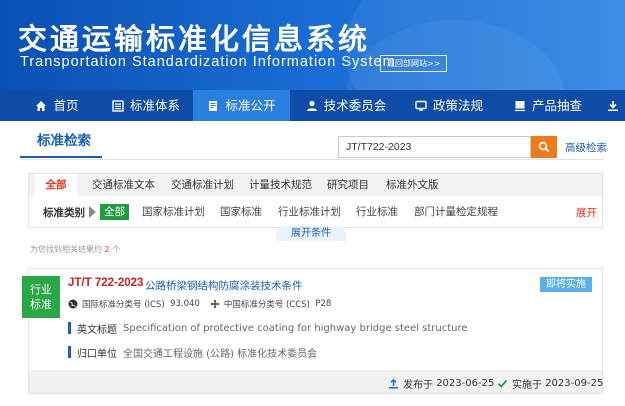 The width and height of the screenshot is (625, 406). I want to click on nav-label: 标准公开, so click(250, 105).